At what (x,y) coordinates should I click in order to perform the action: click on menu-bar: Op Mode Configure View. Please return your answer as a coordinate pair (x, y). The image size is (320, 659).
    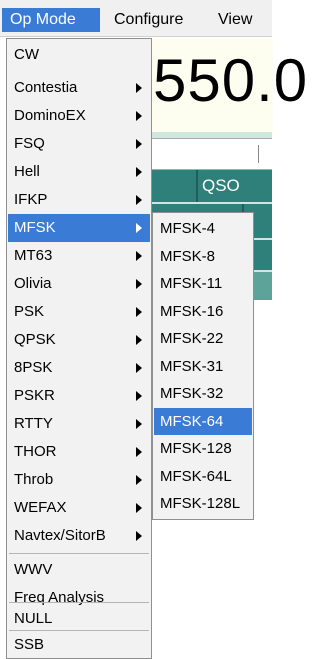
    Looking at the image, I should click on (136, 18).